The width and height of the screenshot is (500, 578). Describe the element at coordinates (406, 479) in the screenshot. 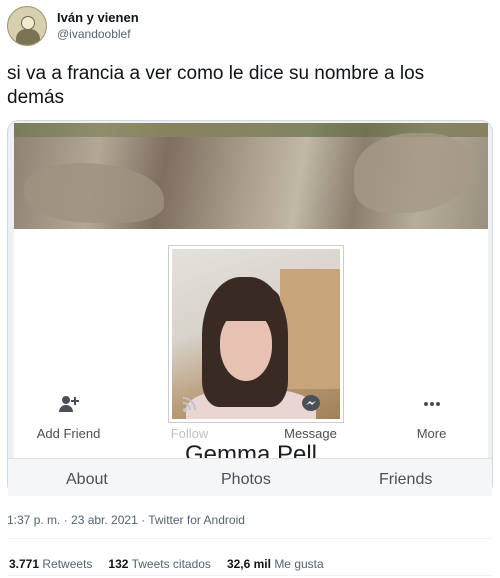

I see `tab-friends: Friends` at that location.